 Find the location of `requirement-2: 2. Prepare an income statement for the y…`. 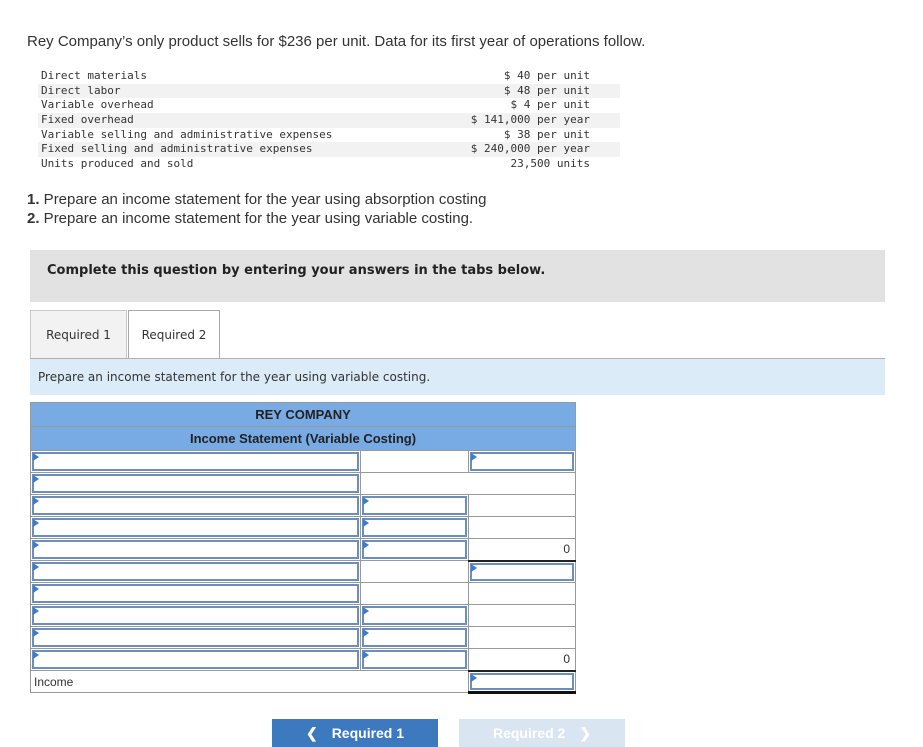

requirement-2: 2. Prepare an income statement for the y… is located at coordinates (256, 218).